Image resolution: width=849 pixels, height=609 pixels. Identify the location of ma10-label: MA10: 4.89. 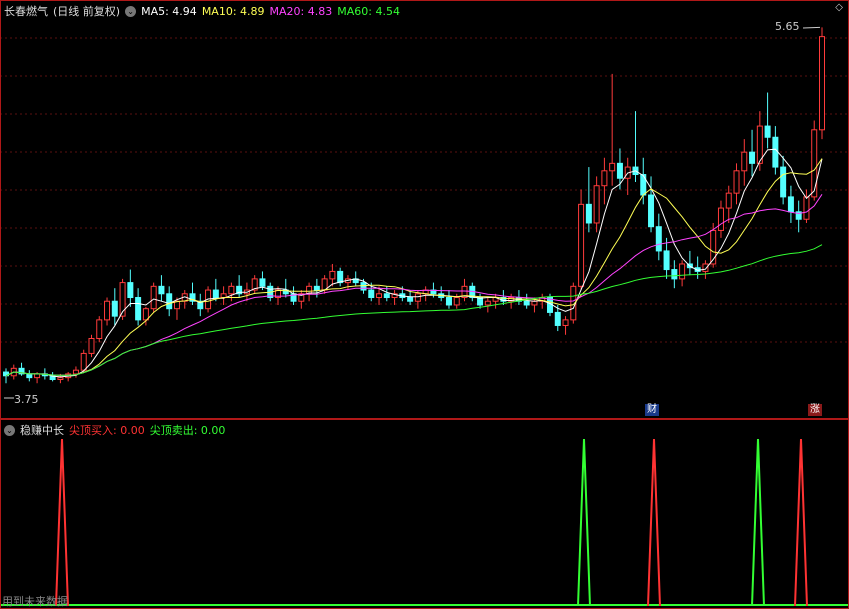
(233, 11).